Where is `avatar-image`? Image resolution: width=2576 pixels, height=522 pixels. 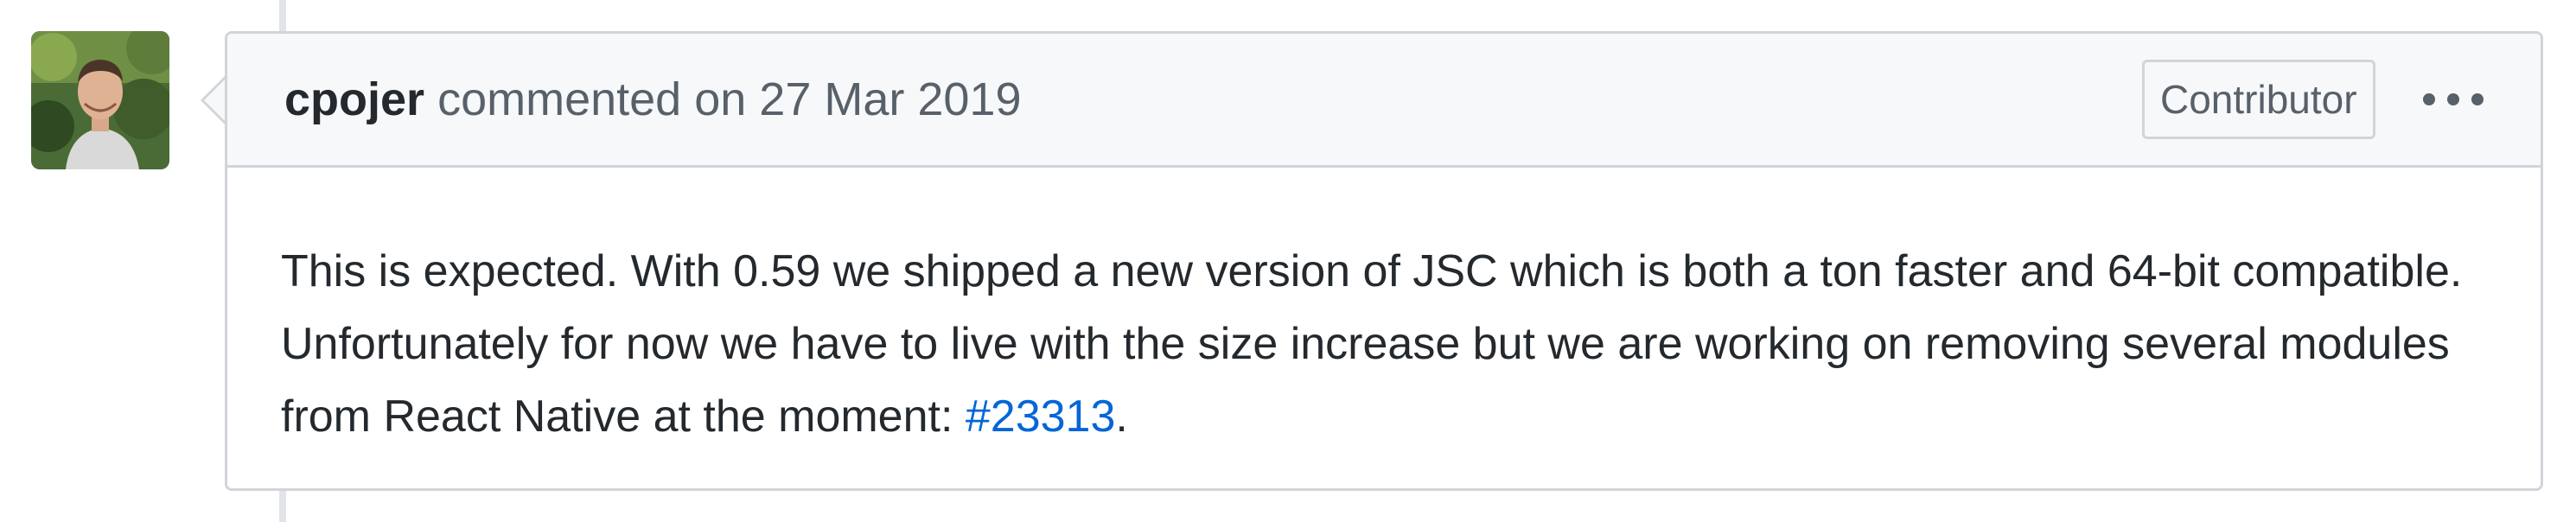
avatar-image is located at coordinates (100, 100).